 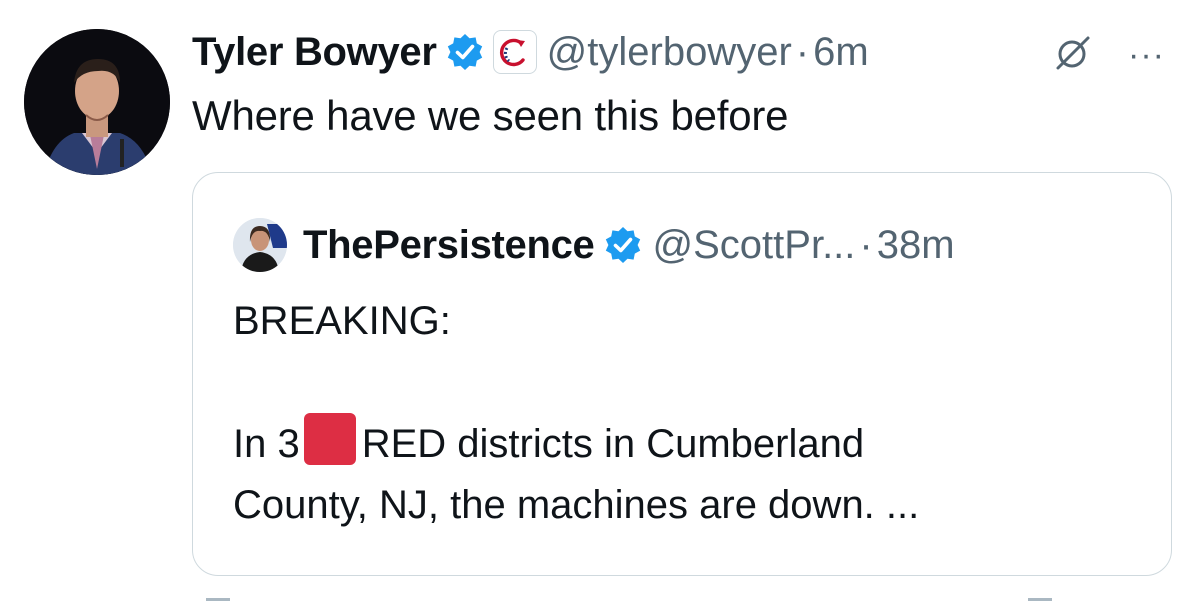 I want to click on quoted-author-name: ThePersistence, so click(x=449, y=245).